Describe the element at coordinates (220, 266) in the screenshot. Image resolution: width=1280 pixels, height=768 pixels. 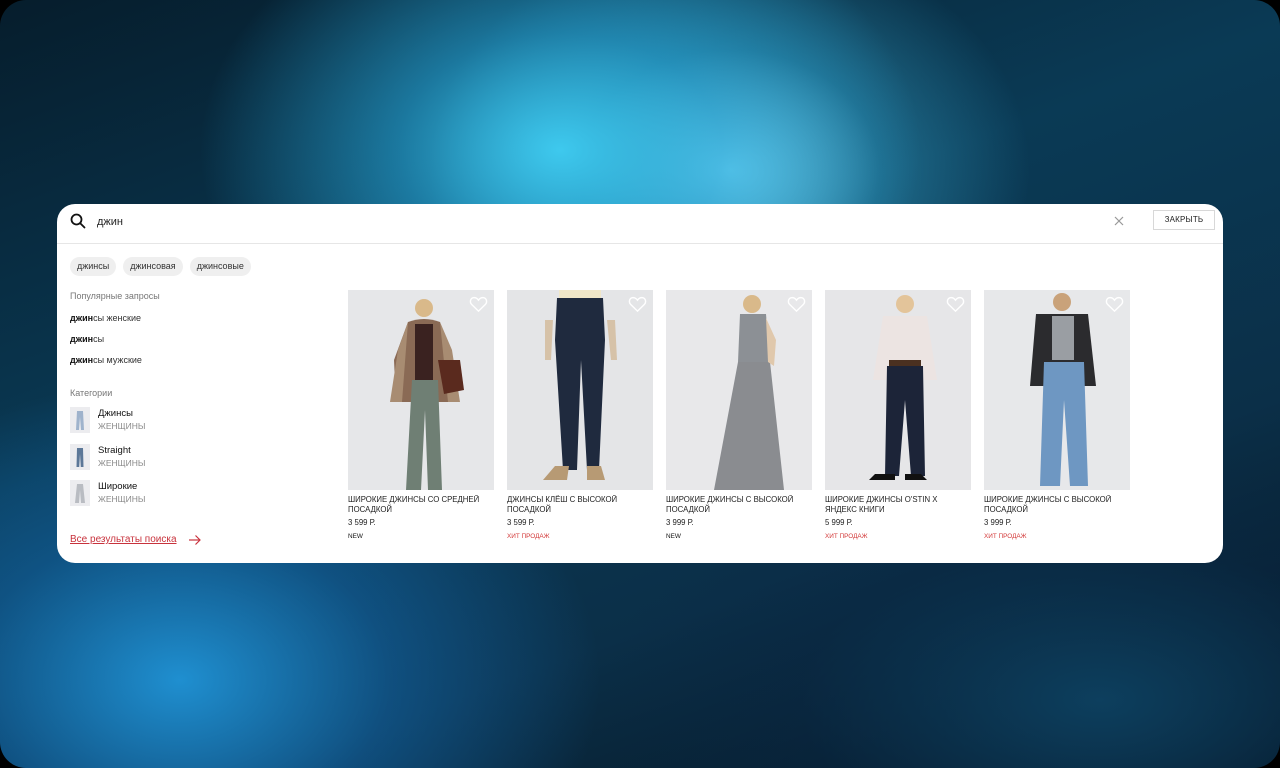
I see `suggestion-chip: джинсовые` at that location.